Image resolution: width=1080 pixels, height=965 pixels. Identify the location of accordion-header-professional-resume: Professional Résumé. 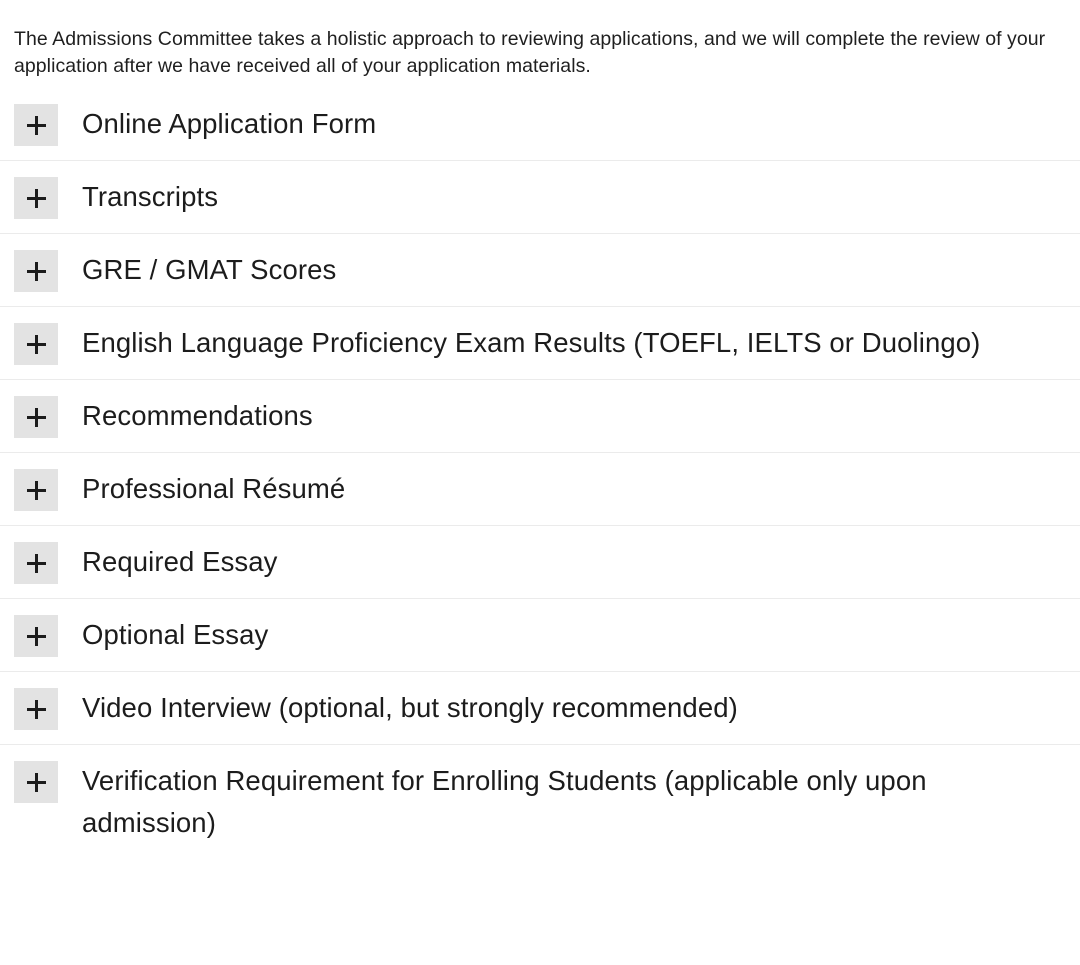
(540, 489).